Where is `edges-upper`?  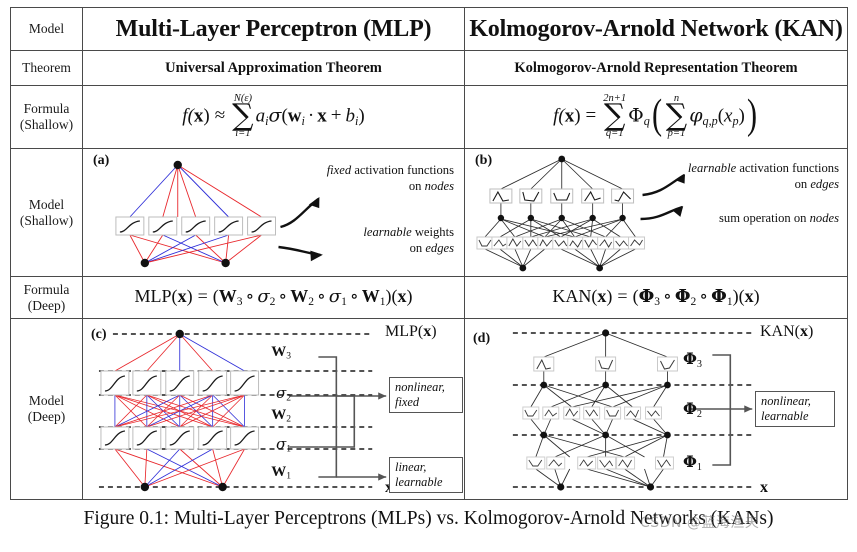 edges-upper is located at coordinates (195, 191).